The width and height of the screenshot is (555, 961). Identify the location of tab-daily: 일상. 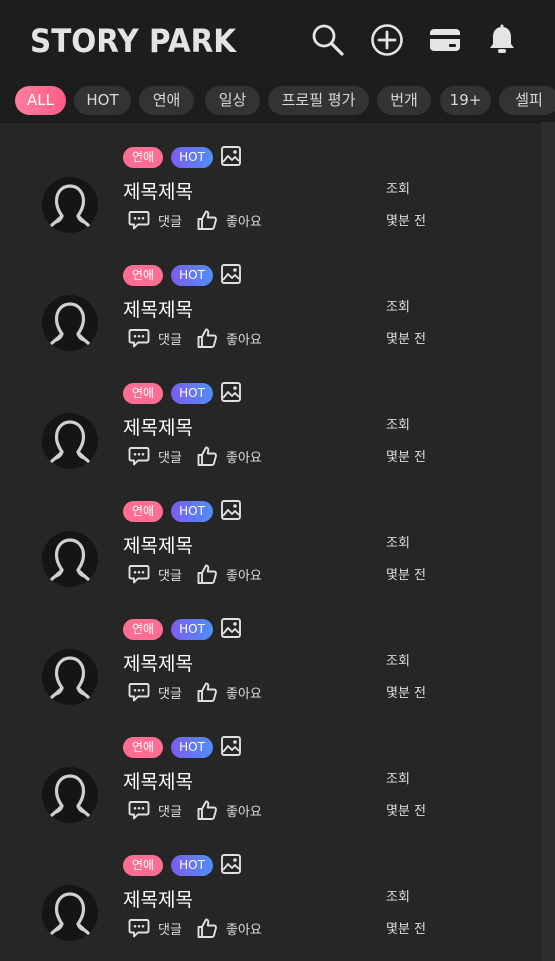
(232, 100).